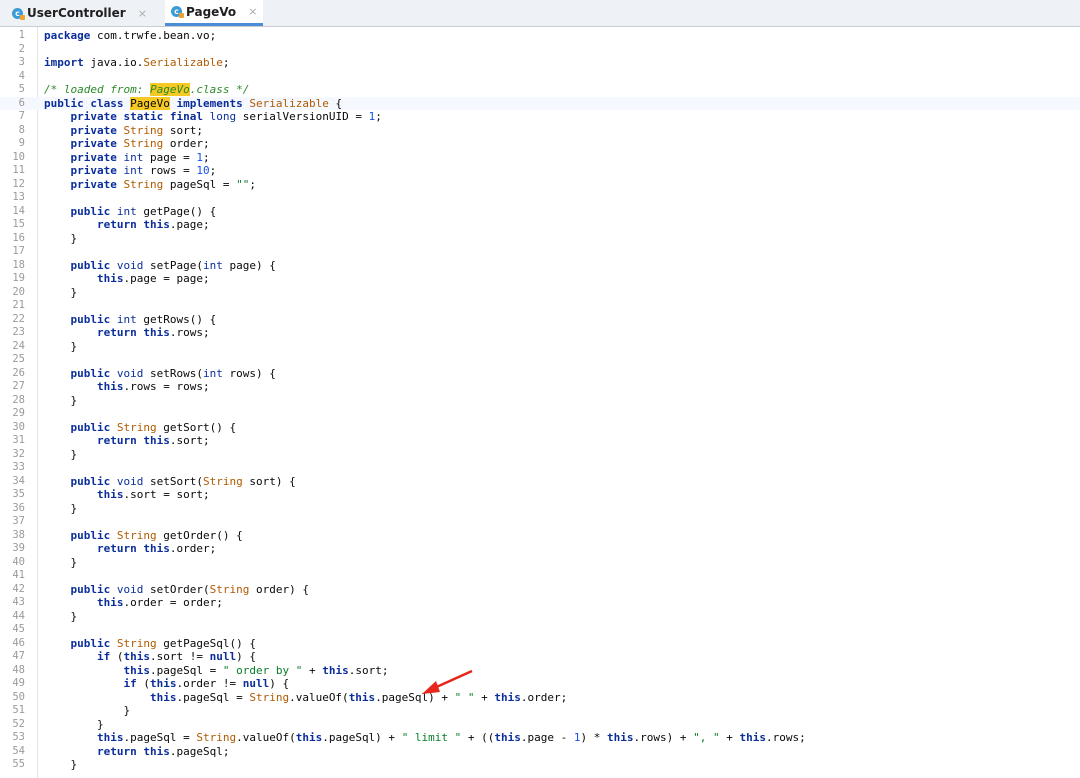  What do you see at coordinates (540, 387) in the screenshot?
I see `code-line: 27 this.rows = rows;` at bounding box center [540, 387].